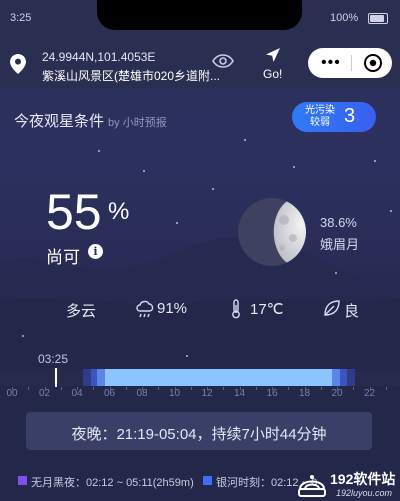 The image size is (400, 501). Describe the element at coordinates (364, 493) in the screenshot. I see `watermark-url: 192luyou.com` at that location.